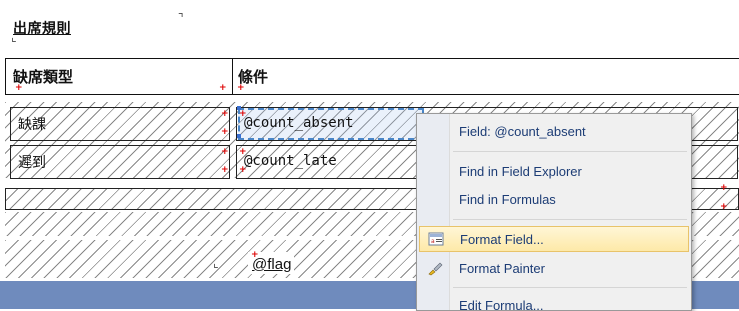 The image size is (739, 311). I want to click on row2-type-text: 遲到, so click(32, 163).